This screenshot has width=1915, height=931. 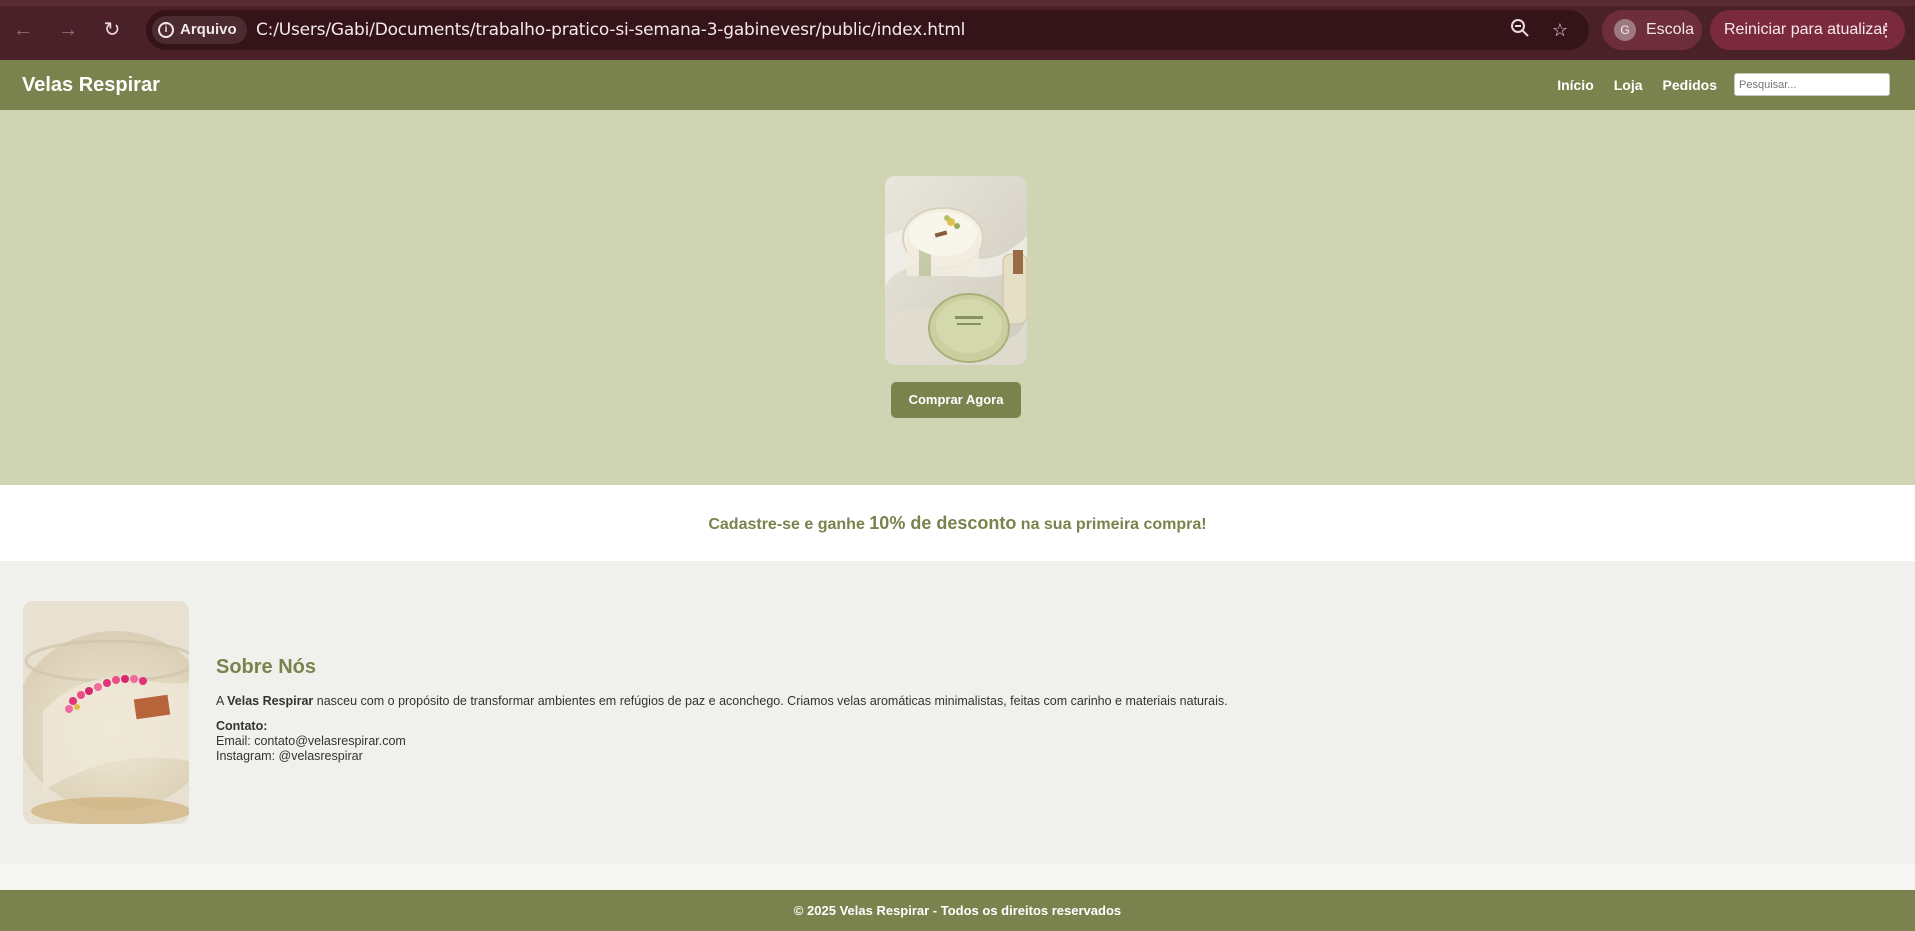 I want to click on promo-suffix: na sua primeira compra!, so click(x=1111, y=524).